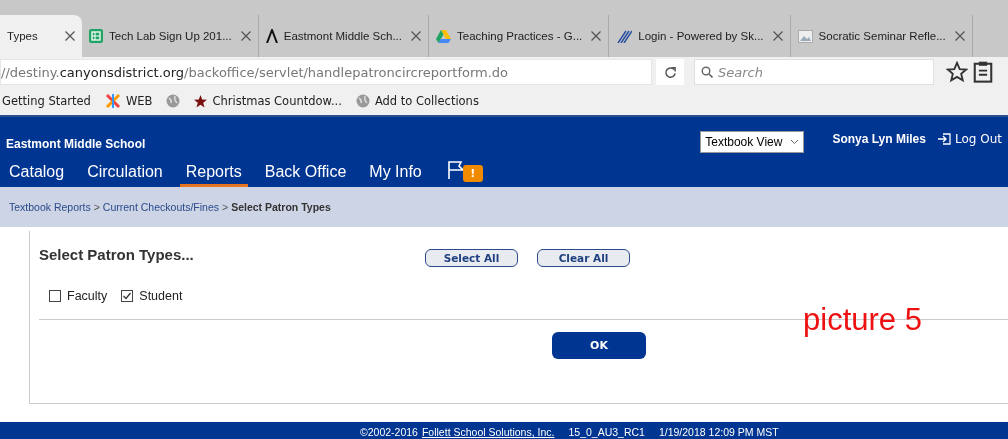 The width and height of the screenshot is (1008, 439). Describe the element at coordinates (862, 320) in the screenshot. I see `annotation-text: picture 5` at that location.